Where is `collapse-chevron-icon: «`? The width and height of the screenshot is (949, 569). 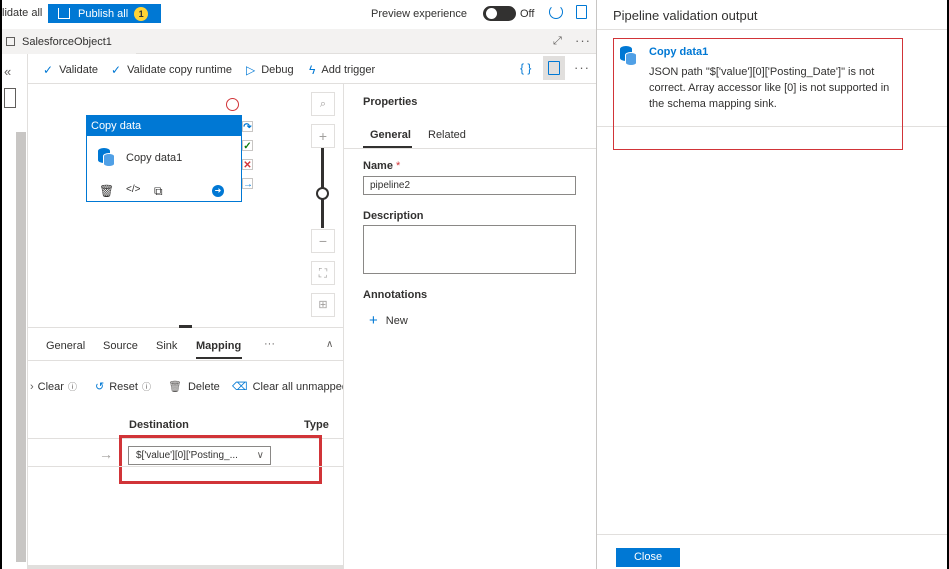 collapse-chevron-icon: « is located at coordinates (7, 71).